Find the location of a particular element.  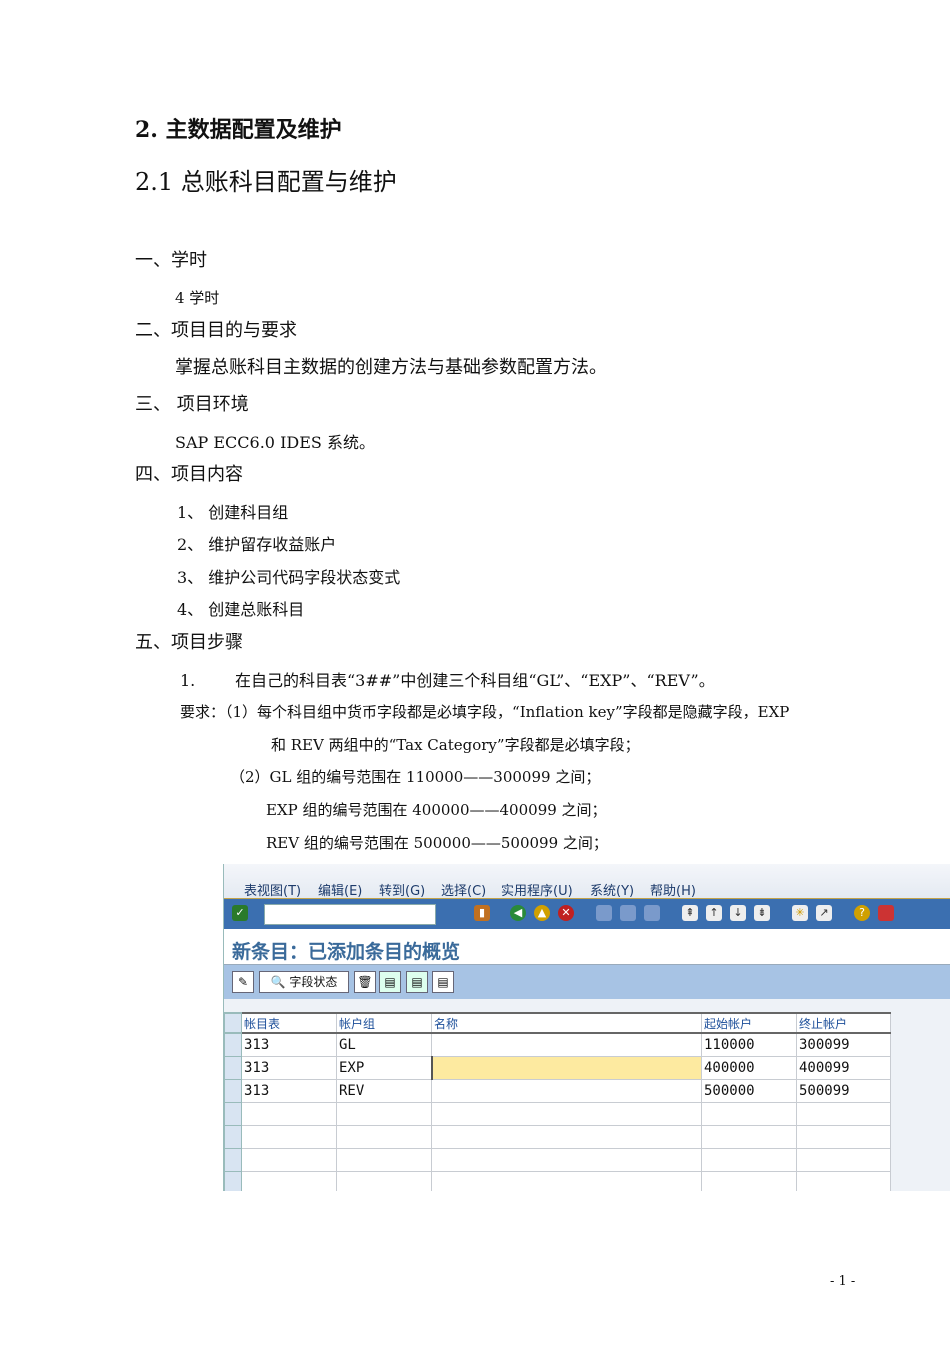

print-icon is located at coordinates (604, 913).